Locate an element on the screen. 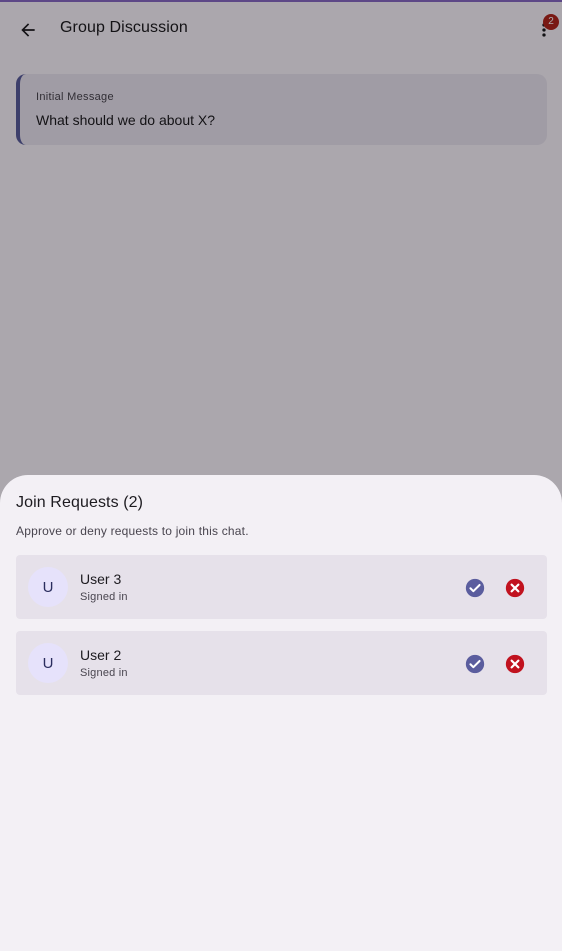 The width and height of the screenshot is (562, 951). sheet-title: Join Requests (2) is located at coordinates (80, 502).